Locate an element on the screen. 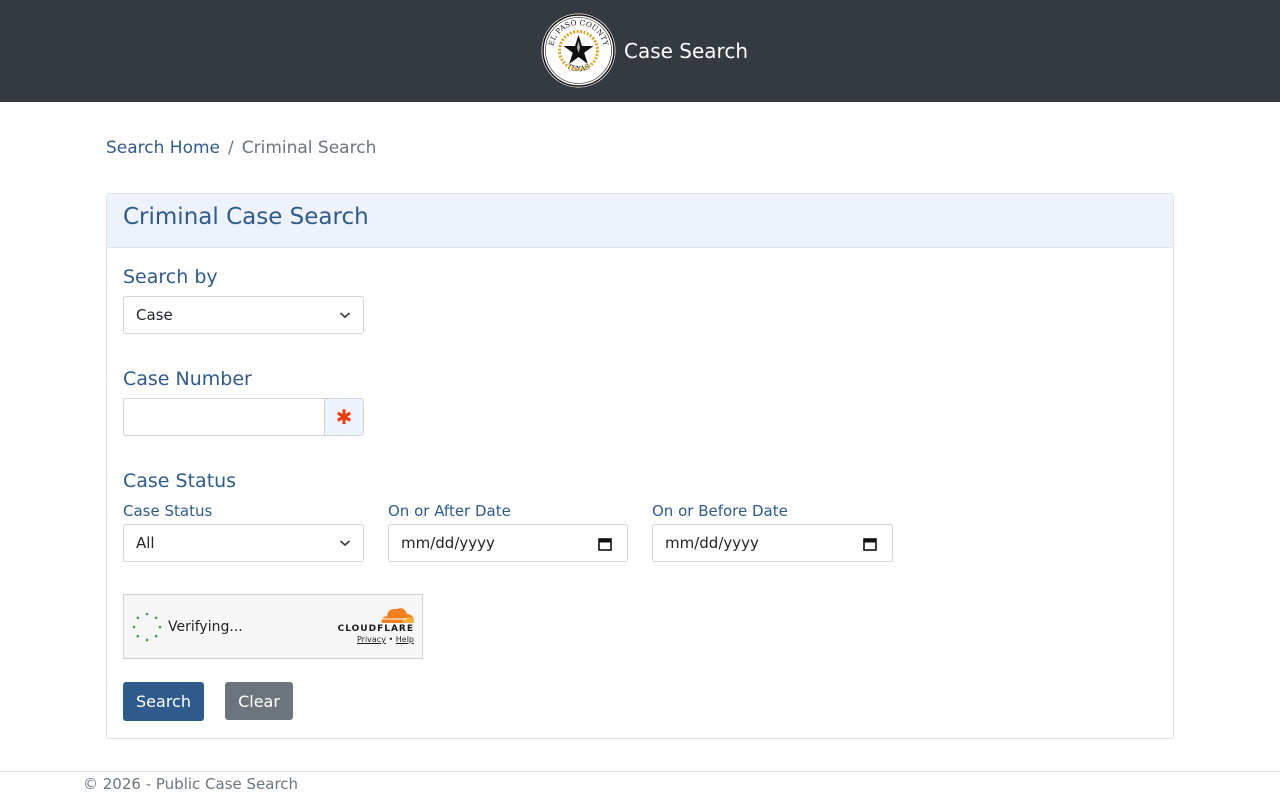  case-number-input is located at coordinates (223, 417).